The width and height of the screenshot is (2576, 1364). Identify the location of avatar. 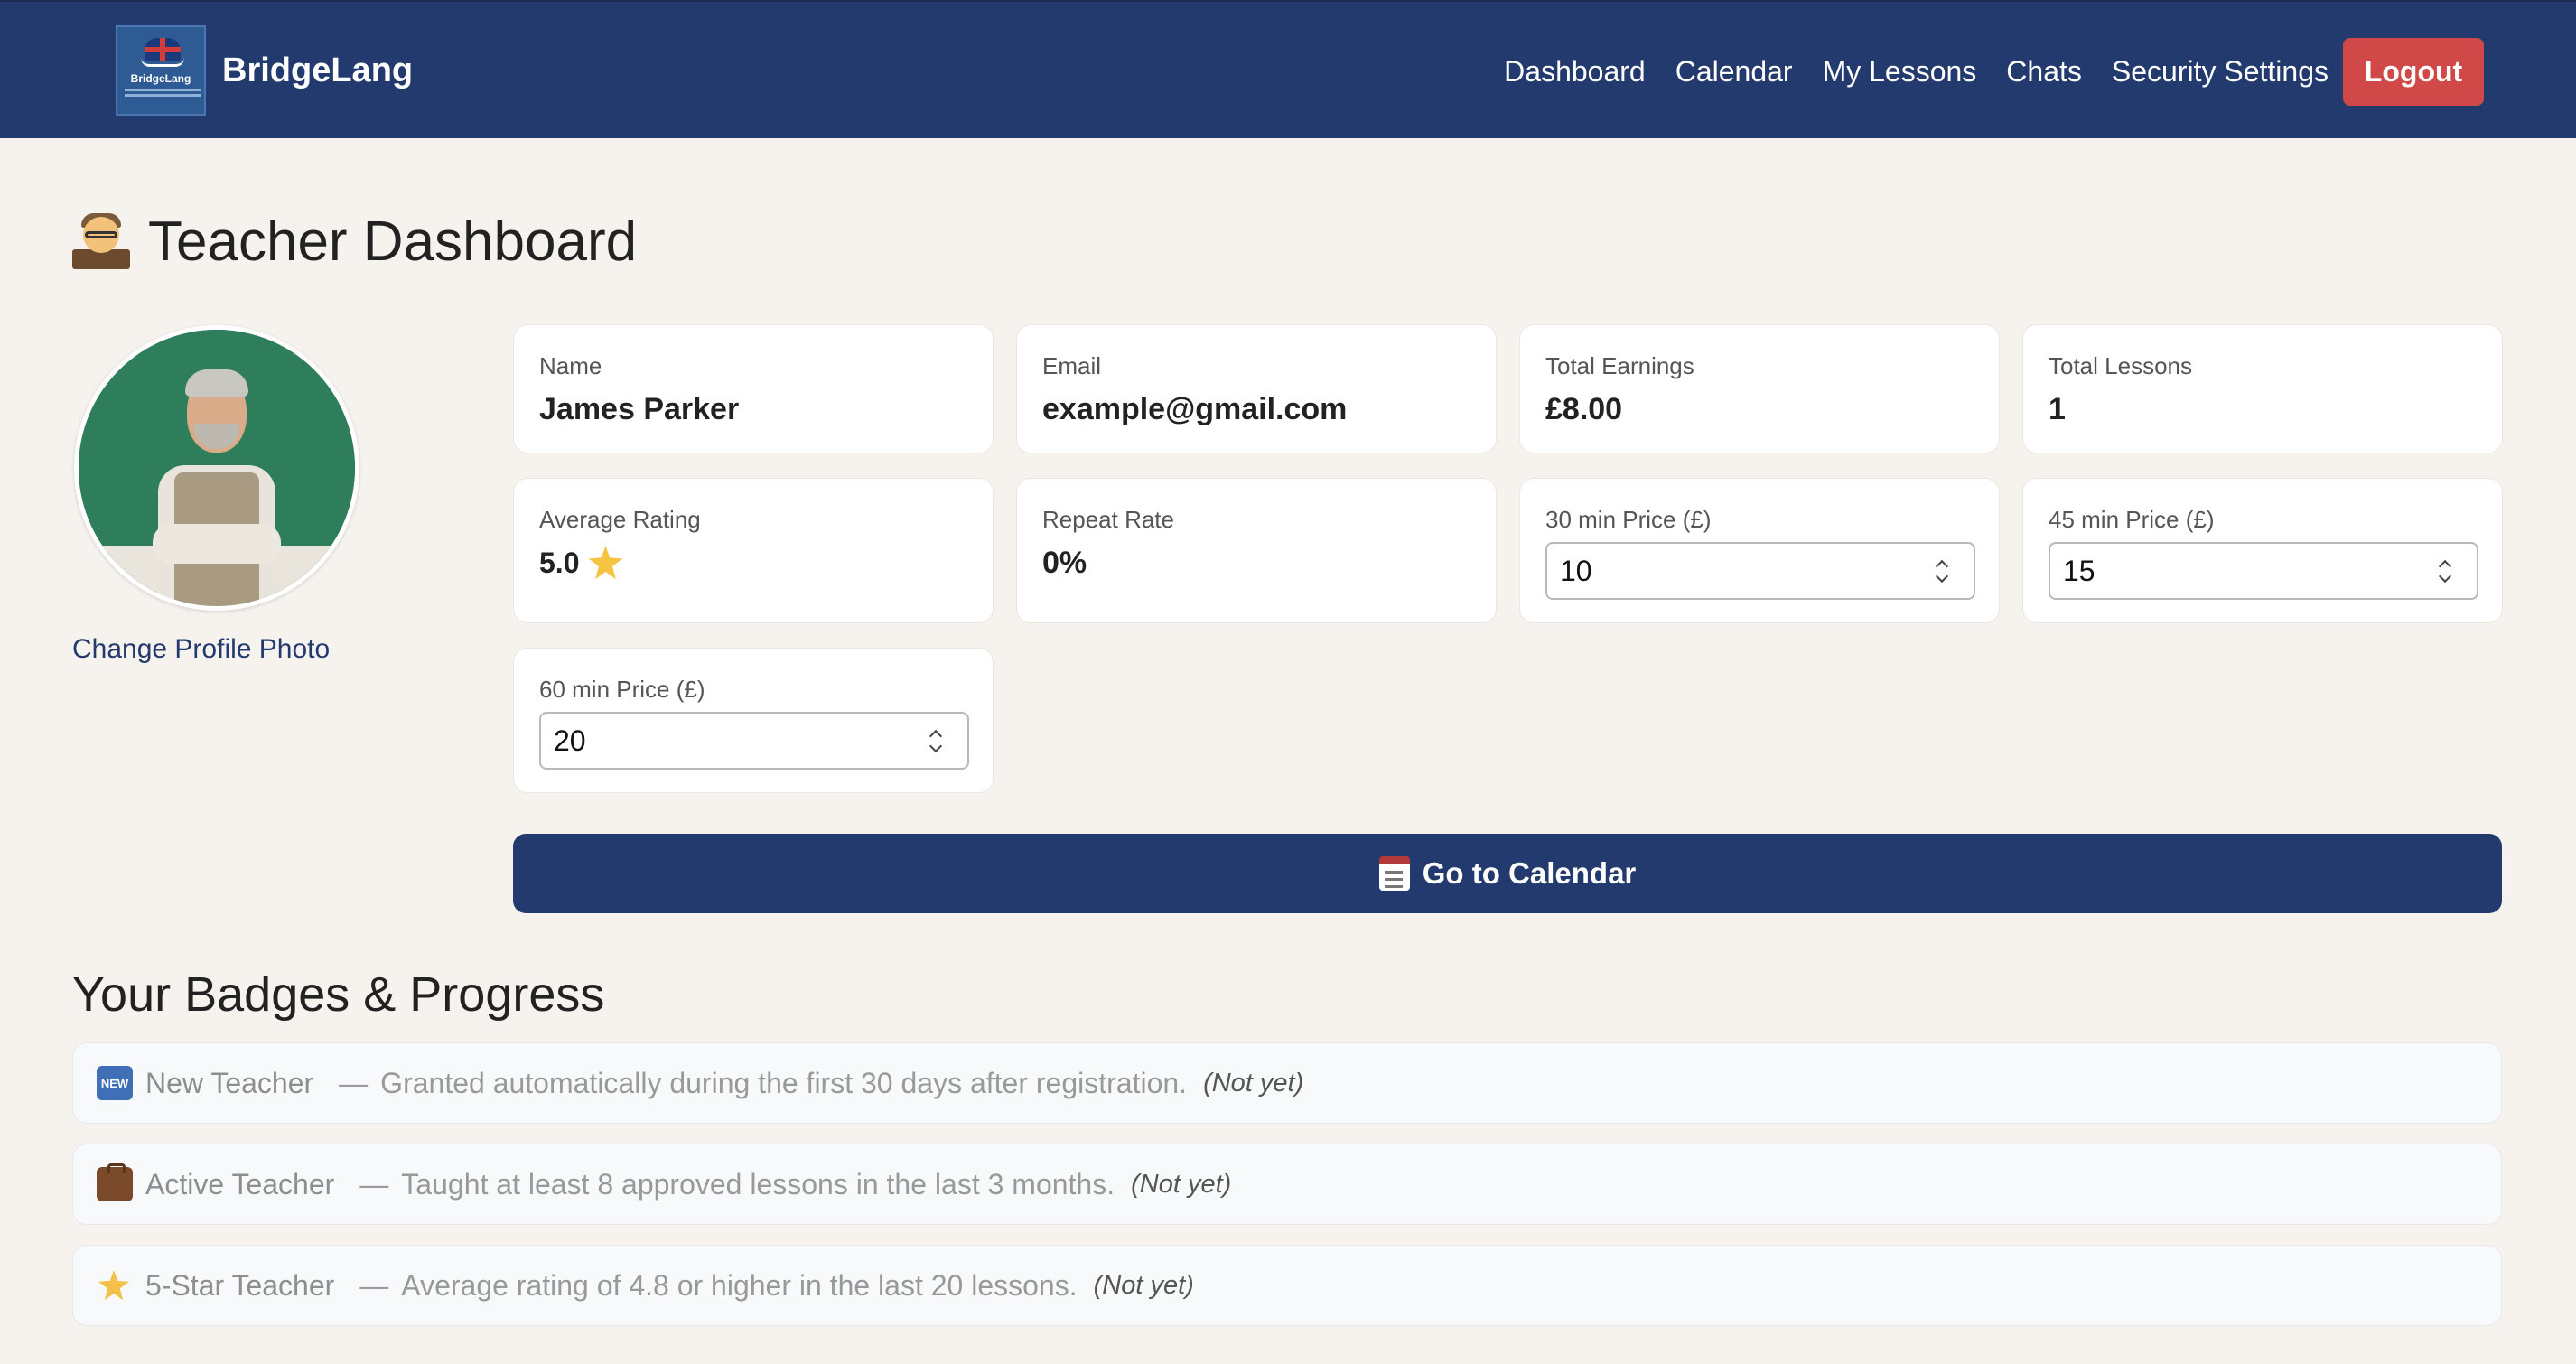
(216, 468).